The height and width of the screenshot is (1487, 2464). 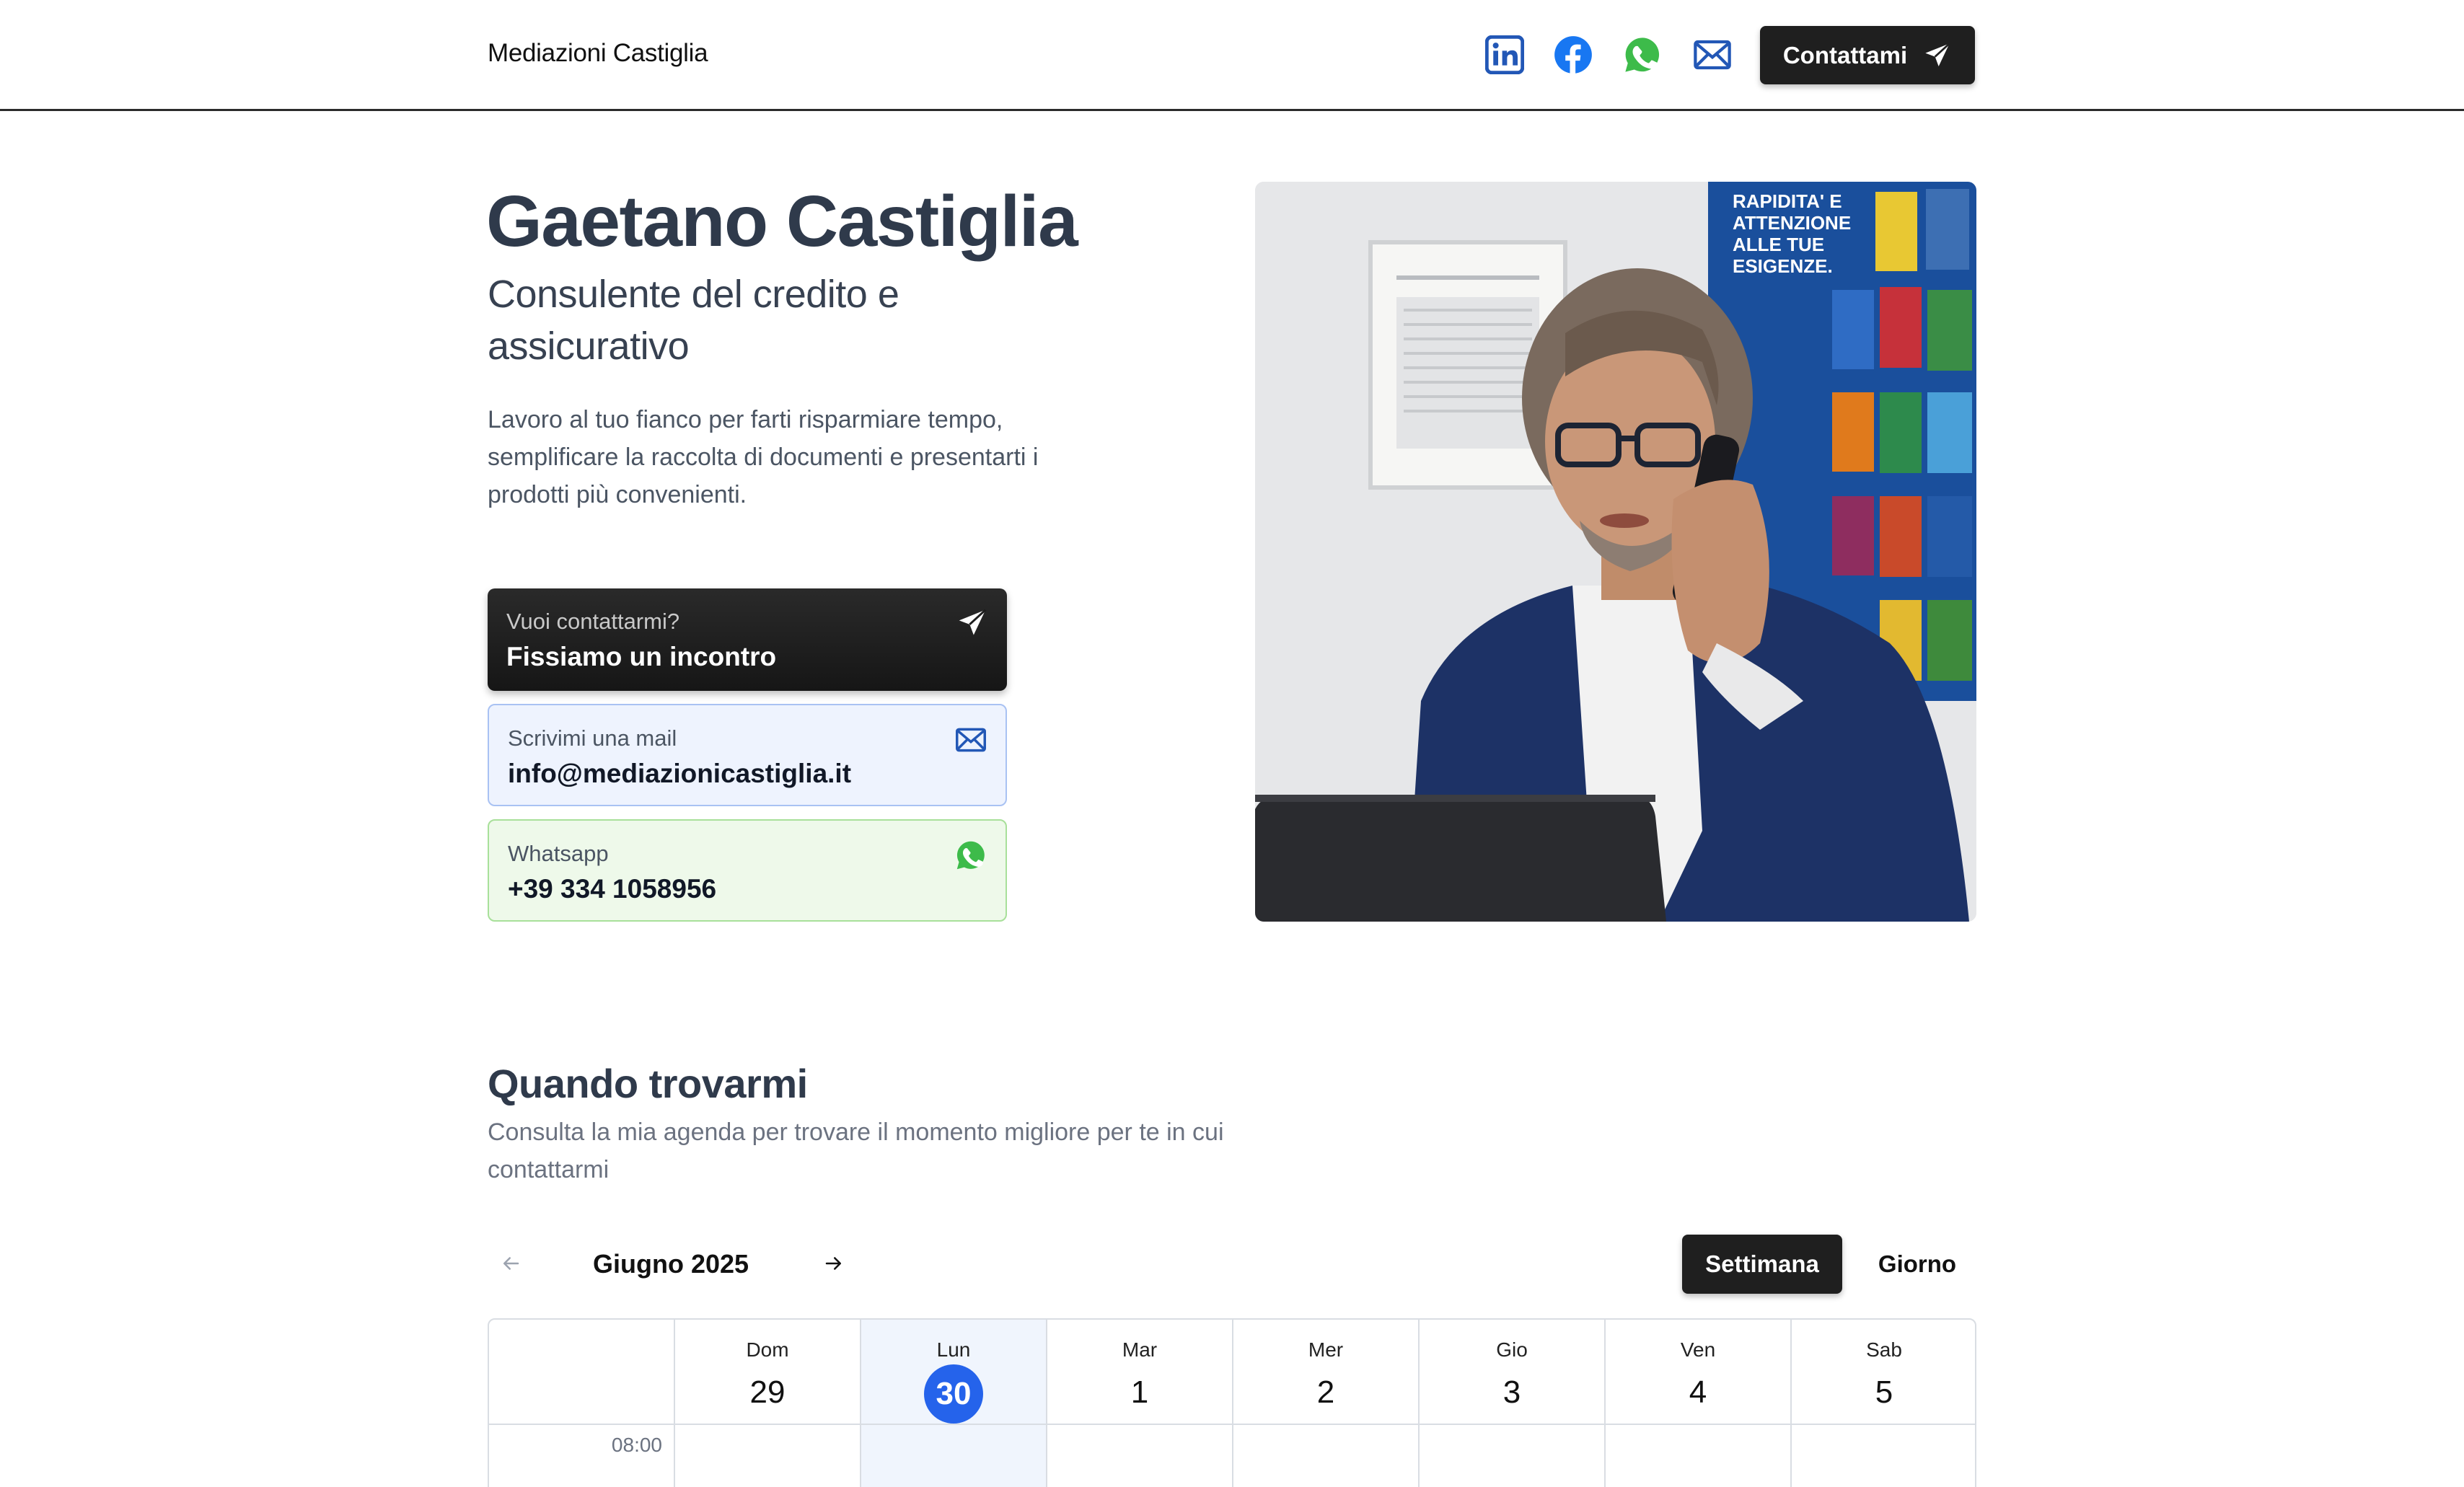 What do you see at coordinates (1232, 56) in the screenshot?
I see `site-header: Mediazioni Castiglia Contattami` at bounding box center [1232, 56].